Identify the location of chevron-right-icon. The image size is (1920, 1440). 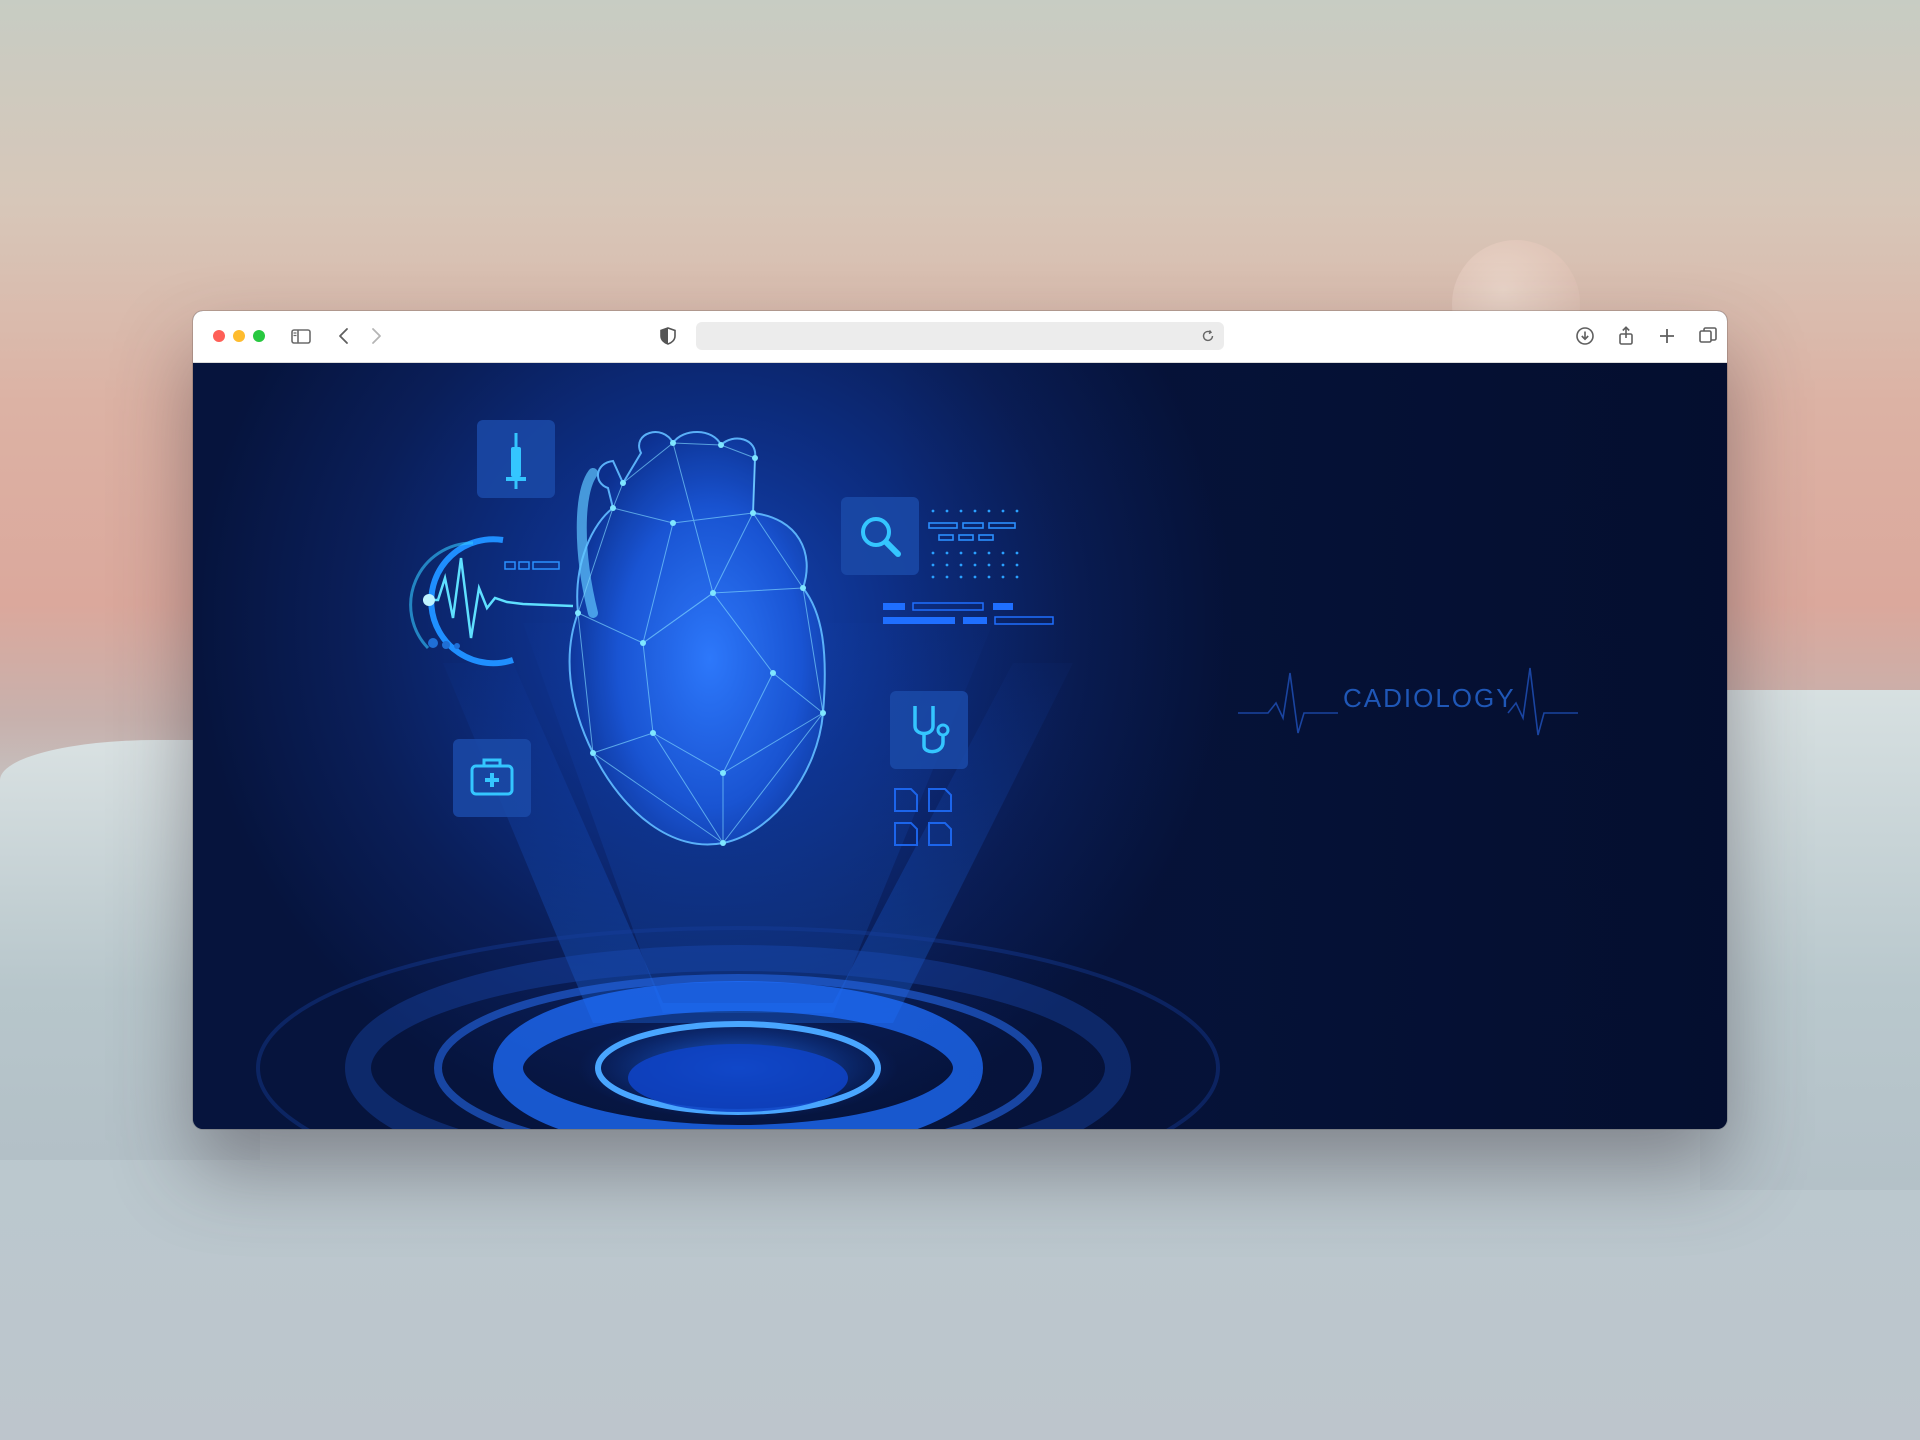
(376, 336).